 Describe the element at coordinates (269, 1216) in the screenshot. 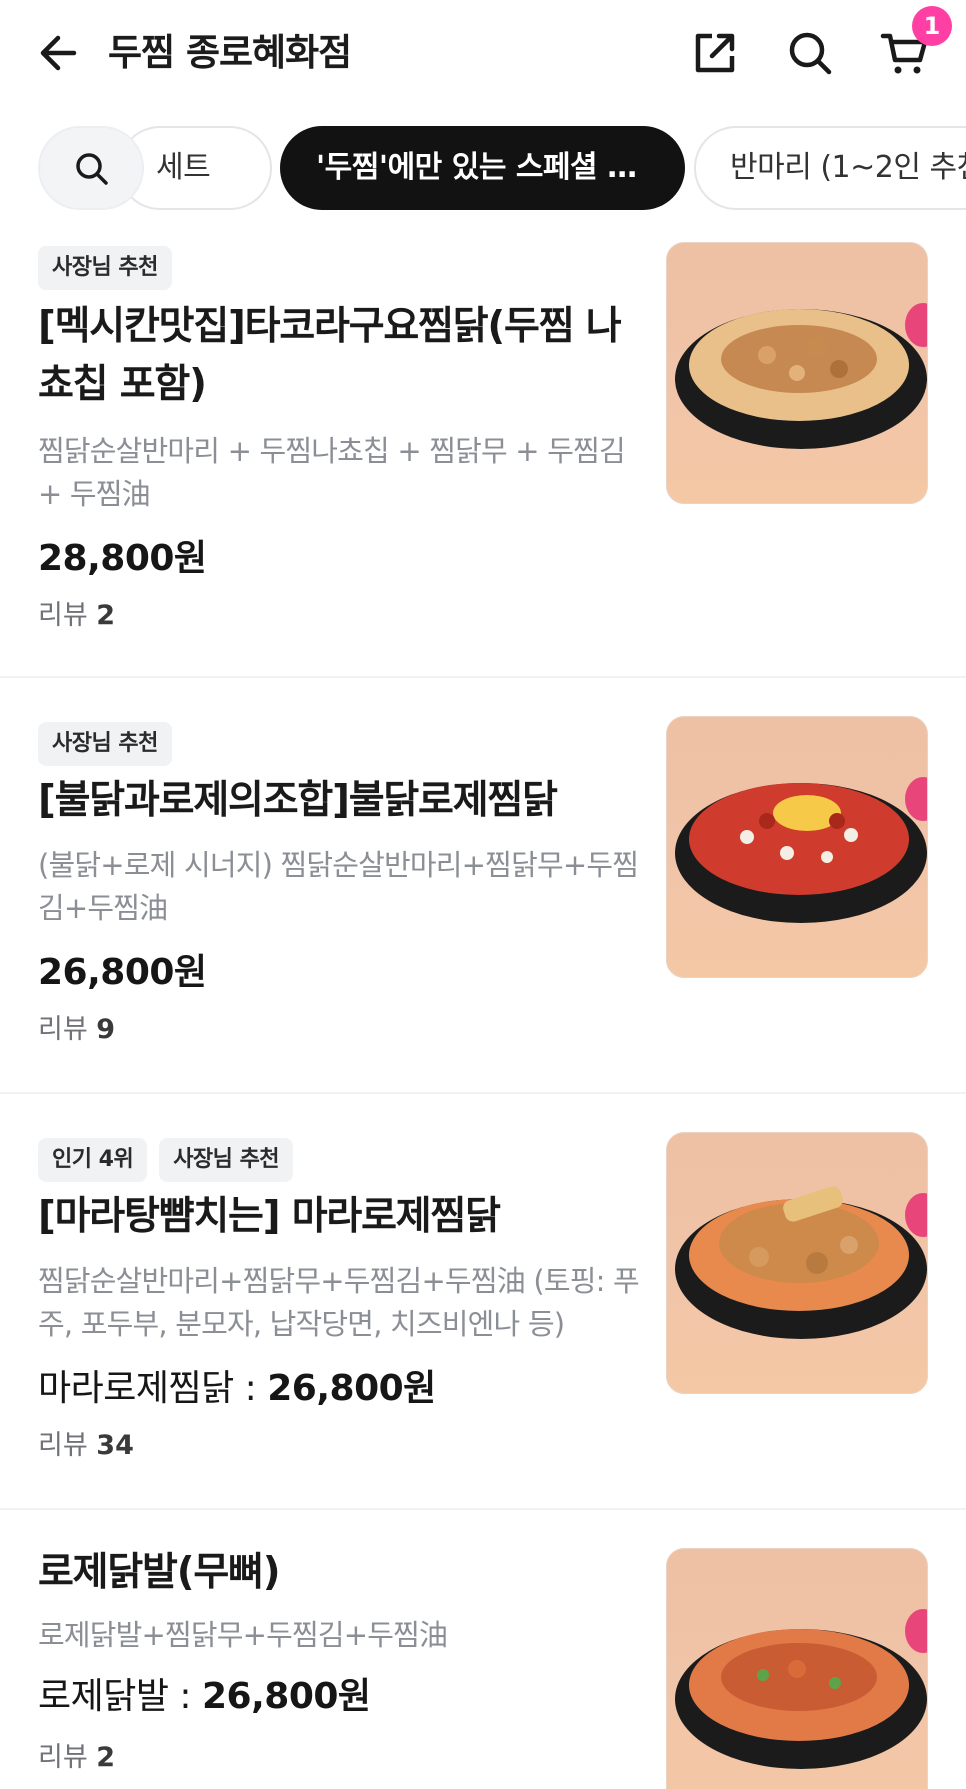

I see `menu-item-name: [마라탕뺨치는] 마라로제찜닭` at that location.